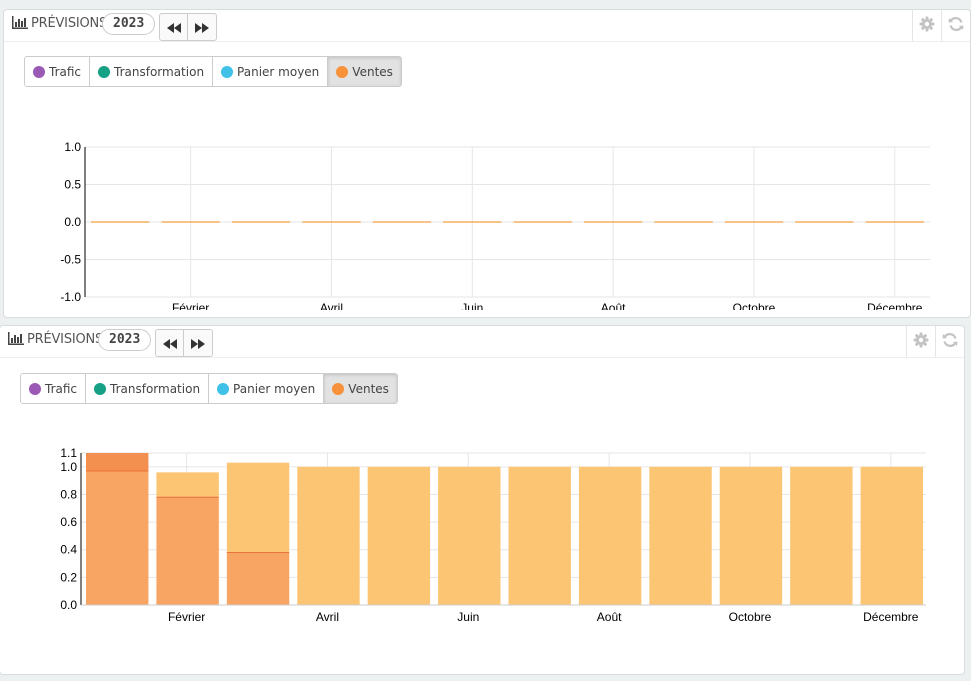  What do you see at coordinates (68, 522) in the screenshot?
I see `y-tick-label: 0.6` at bounding box center [68, 522].